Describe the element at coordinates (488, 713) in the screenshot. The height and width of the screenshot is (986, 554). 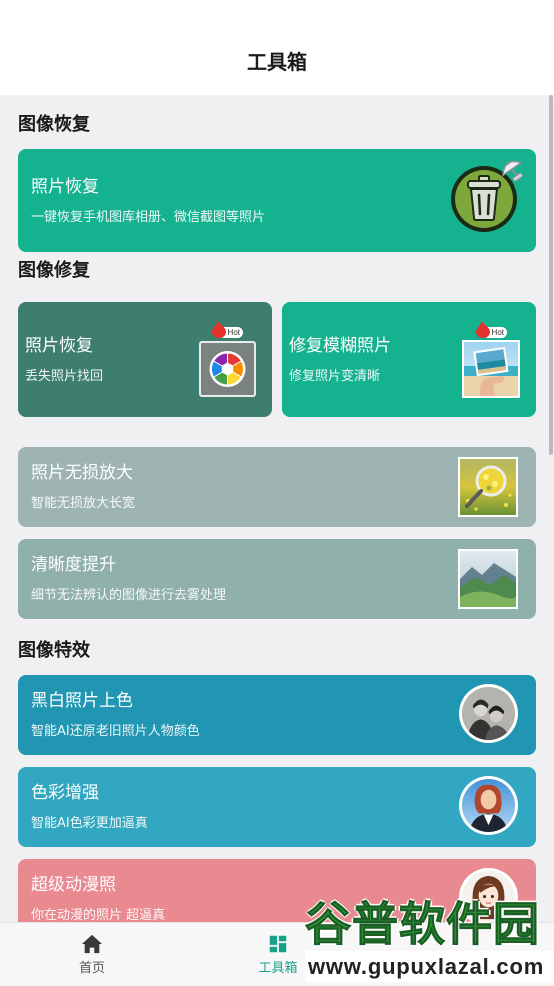
I see `black-white-portrait-avatar` at that location.